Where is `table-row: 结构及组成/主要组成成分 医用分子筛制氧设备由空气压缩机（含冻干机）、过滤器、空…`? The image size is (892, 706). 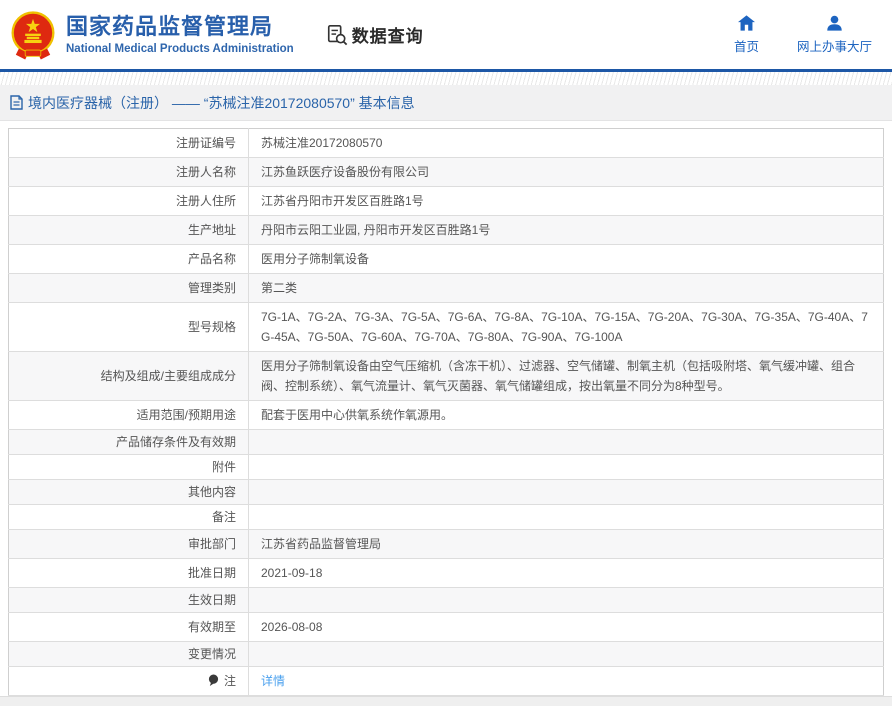
table-row: 结构及组成/主要组成成分 医用分子筛制氧设备由空气压缩机（含冻干机）、过滤器、空… is located at coordinates (446, 376).